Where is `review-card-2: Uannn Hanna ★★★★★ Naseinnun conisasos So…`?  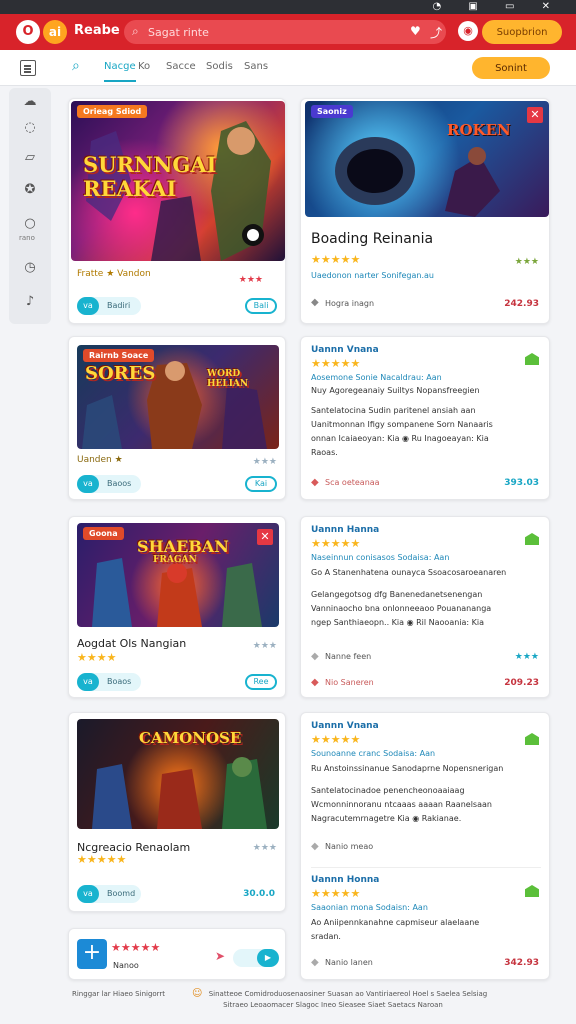
review-card-2: Uannn Hanna ★★★★★ Naseinnun conisasos So… is located at coordinates (425, 607).